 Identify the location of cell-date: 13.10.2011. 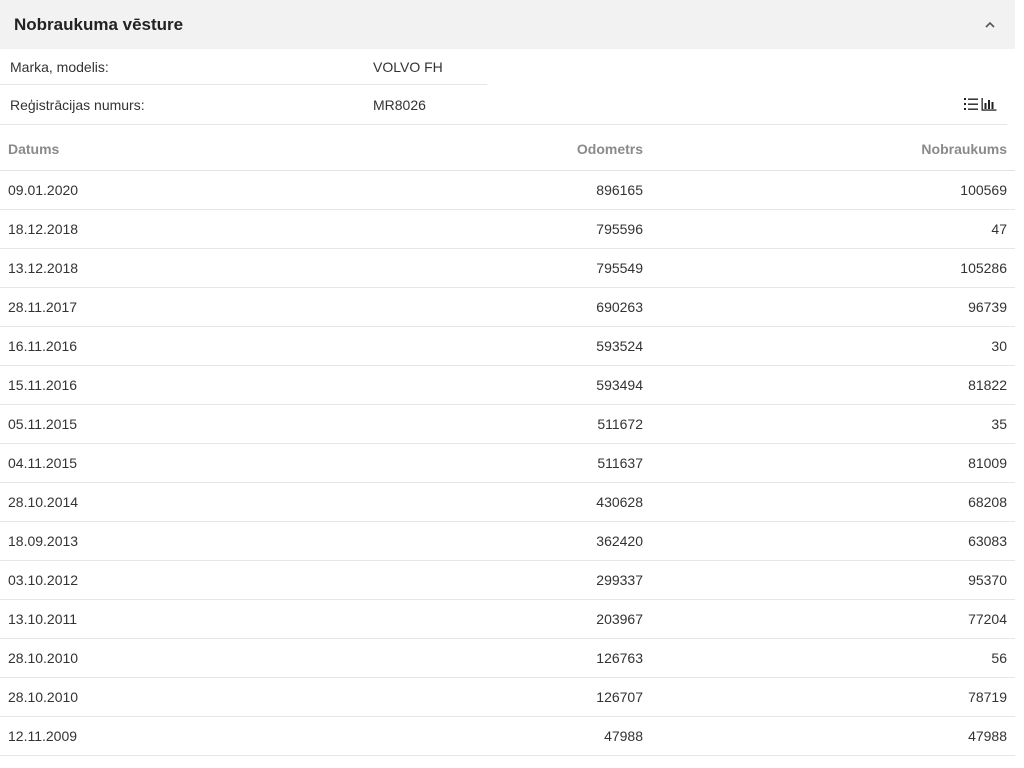
(140, 619).